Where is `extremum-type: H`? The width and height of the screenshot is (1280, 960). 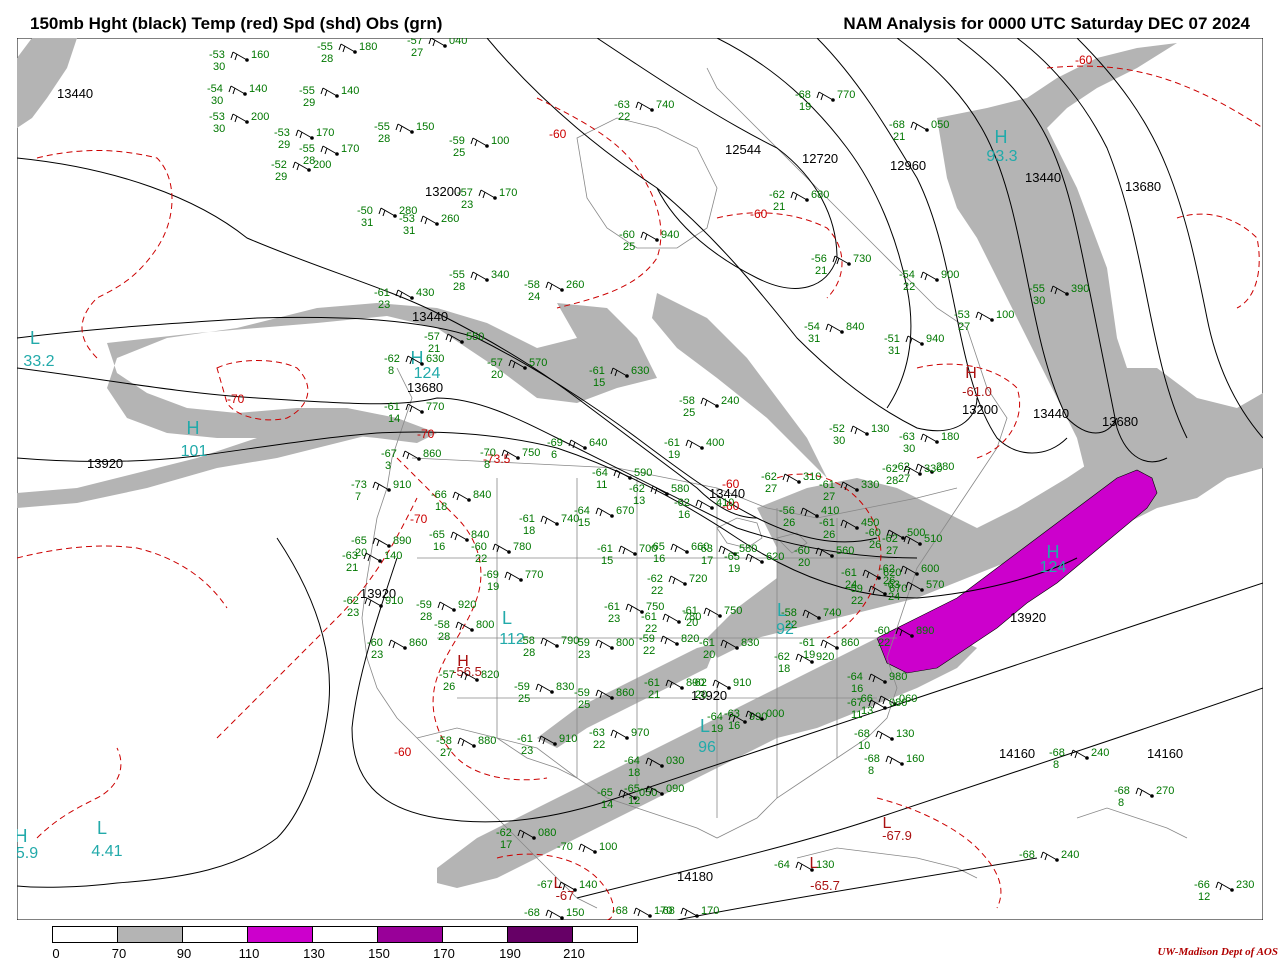 extremum-type: H is located at coordinates (1001, 137).